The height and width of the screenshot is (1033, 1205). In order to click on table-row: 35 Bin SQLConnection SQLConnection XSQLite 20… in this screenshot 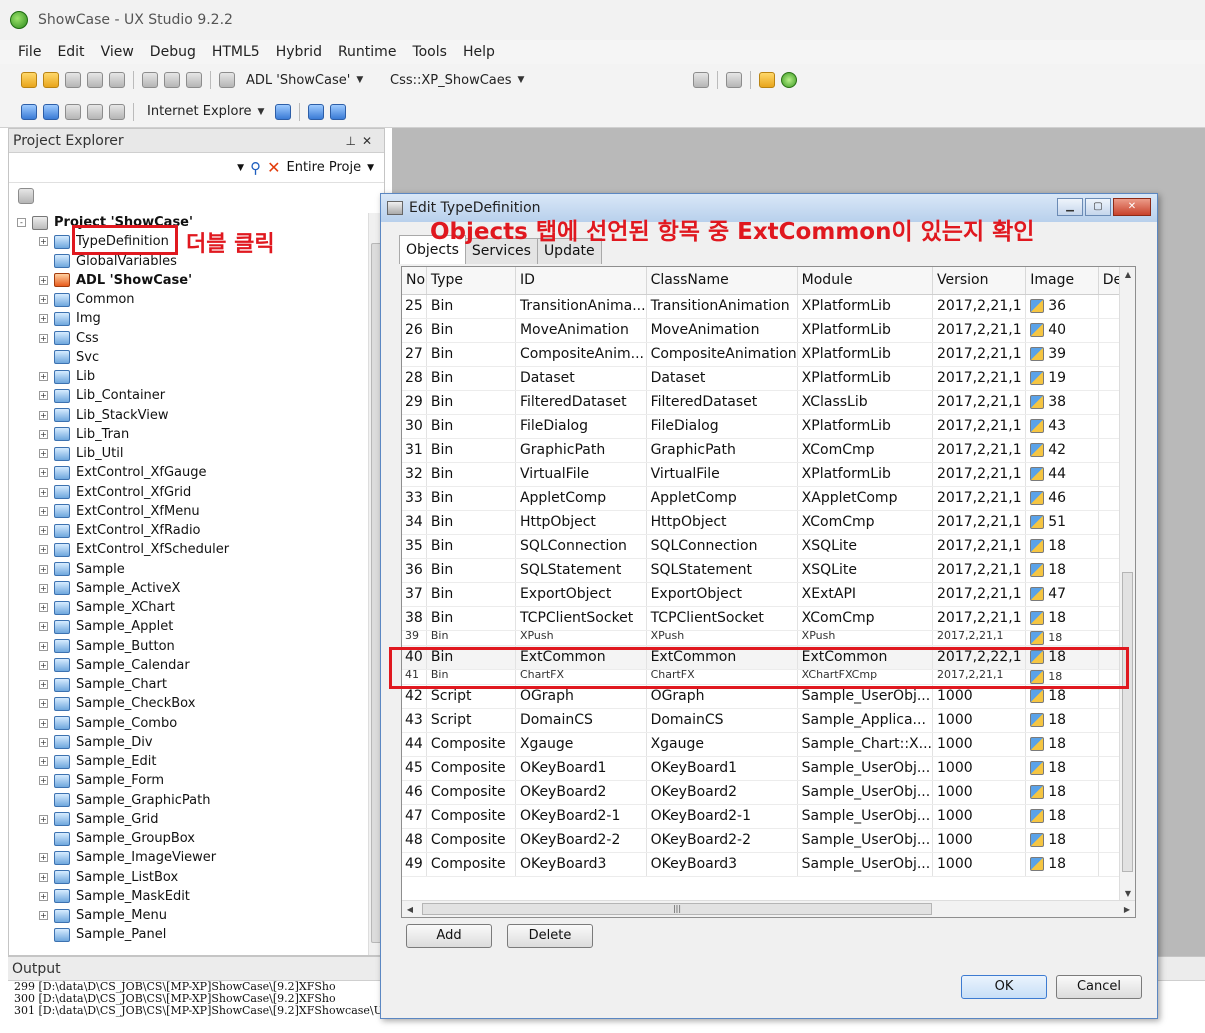, I will do `click(768, 546)`.